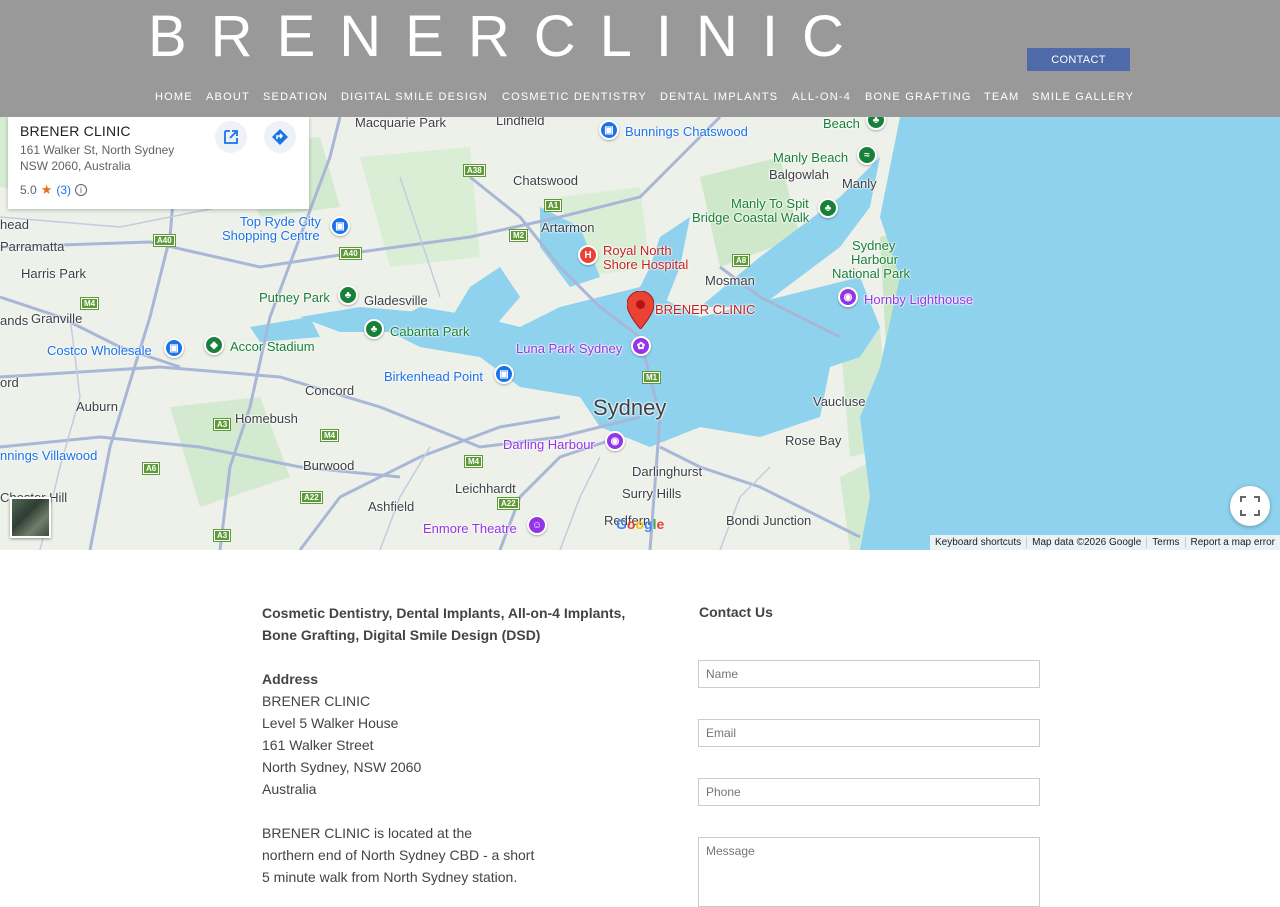 The image size is (1280, 907). What do you see at coordinates (637, 251) in the screenshot?
I see `map-label-royal-north: Royal North` at bounding box center [637, 251].